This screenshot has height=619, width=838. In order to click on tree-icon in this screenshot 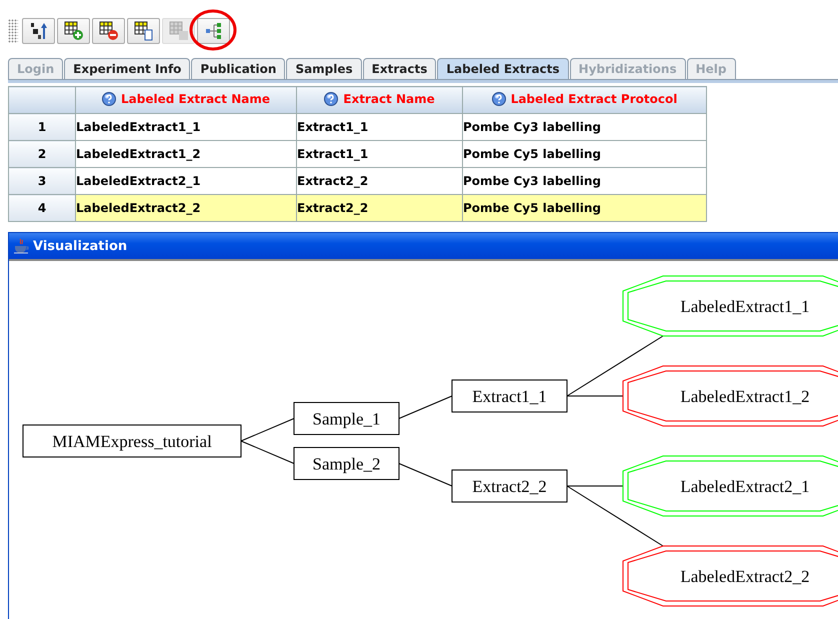, I will do `click(213, 31)`.